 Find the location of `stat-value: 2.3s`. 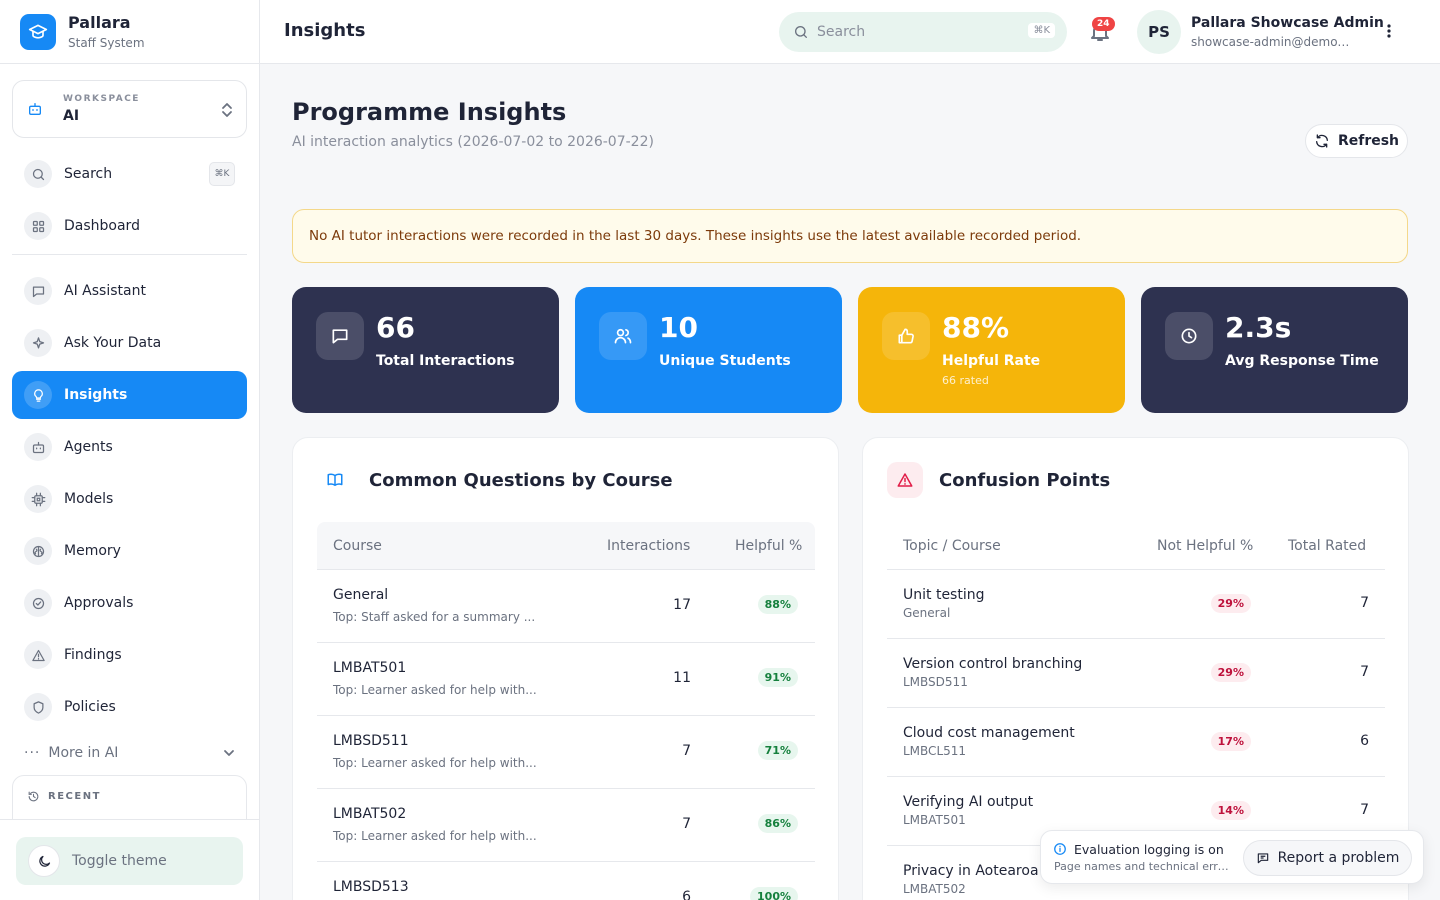

stat-value: 2.3s is located at coordinates (1258, 327).